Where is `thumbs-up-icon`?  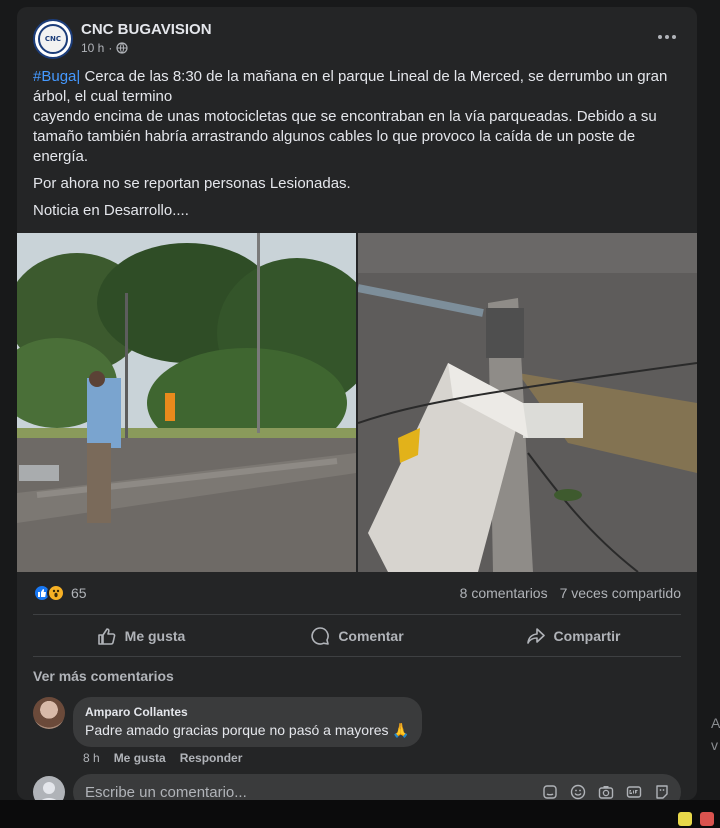 thumbs-up-icon is located at coordinates (106, 636).